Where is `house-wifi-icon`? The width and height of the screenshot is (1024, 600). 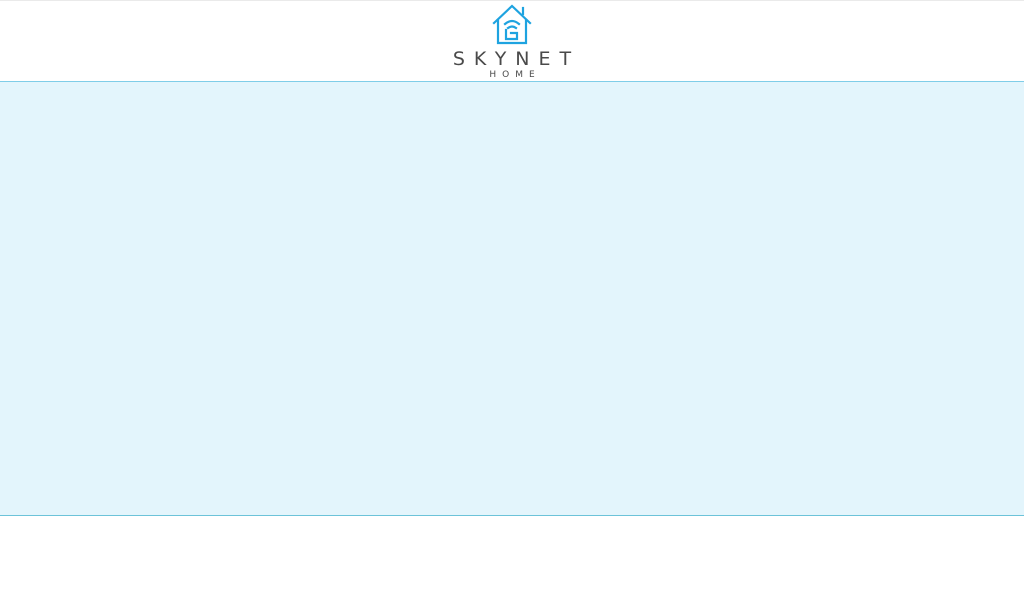 house-wifi-icon is located at coordinates (512, 24).